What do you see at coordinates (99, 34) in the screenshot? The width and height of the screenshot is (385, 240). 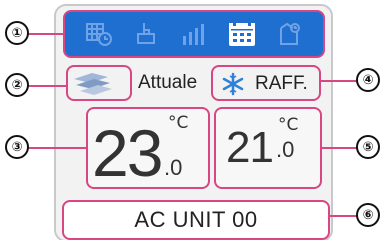 I see `grid-clock-icon` at bounding box center [99, 34].